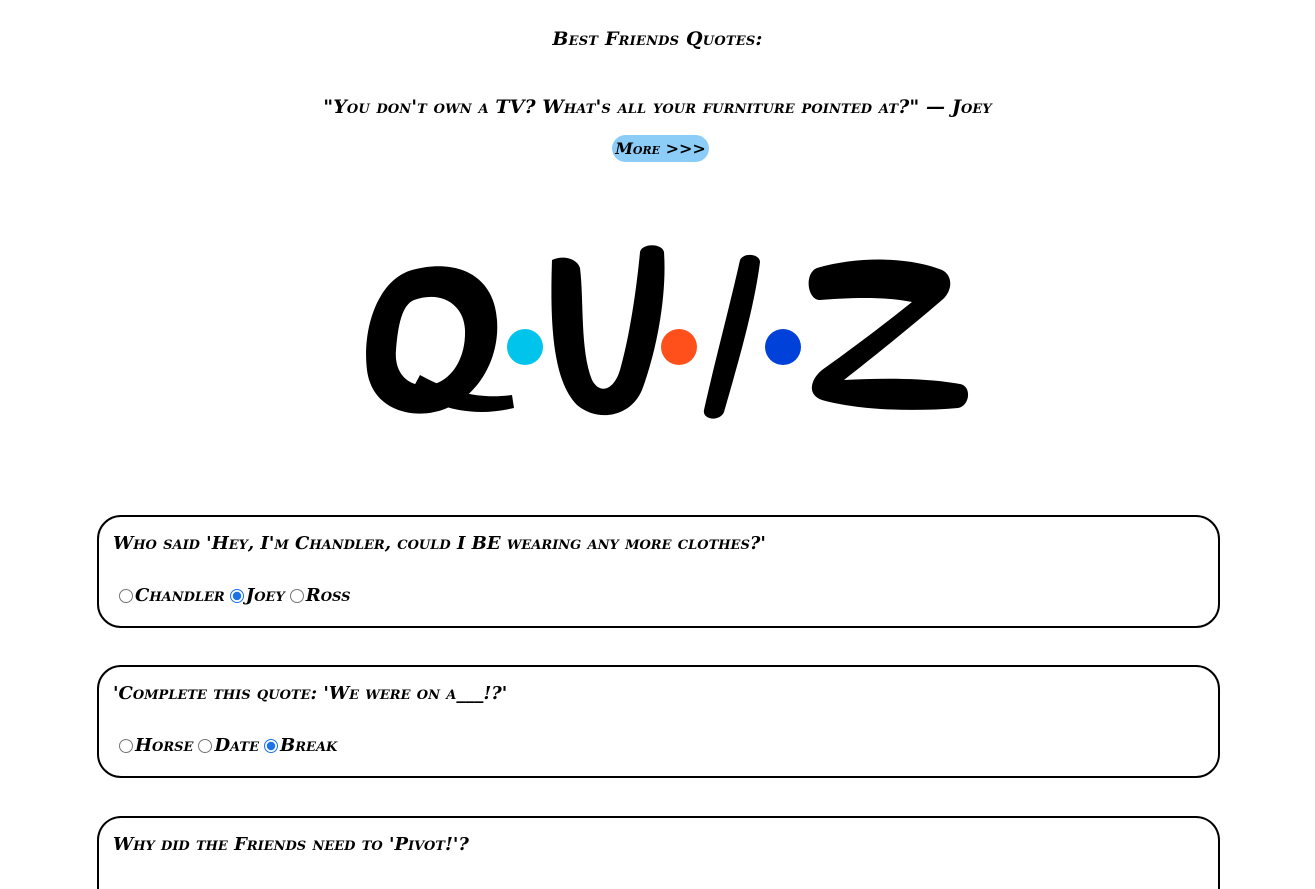  I want to click on logo-letter-i, so click(731, 336).